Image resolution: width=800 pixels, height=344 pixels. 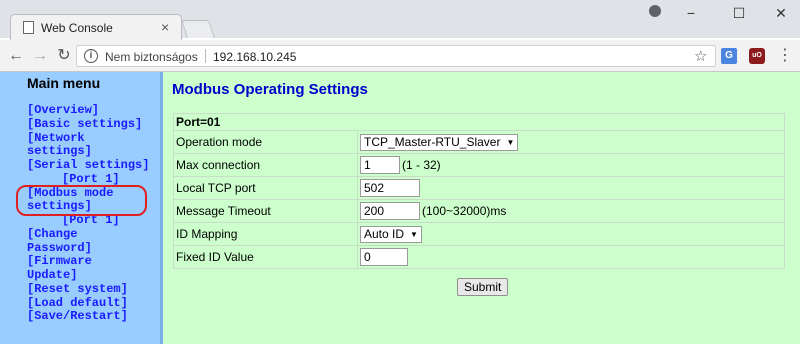 I want to click on fixed-id-value-cell: 0, so click(x=571, y=257).